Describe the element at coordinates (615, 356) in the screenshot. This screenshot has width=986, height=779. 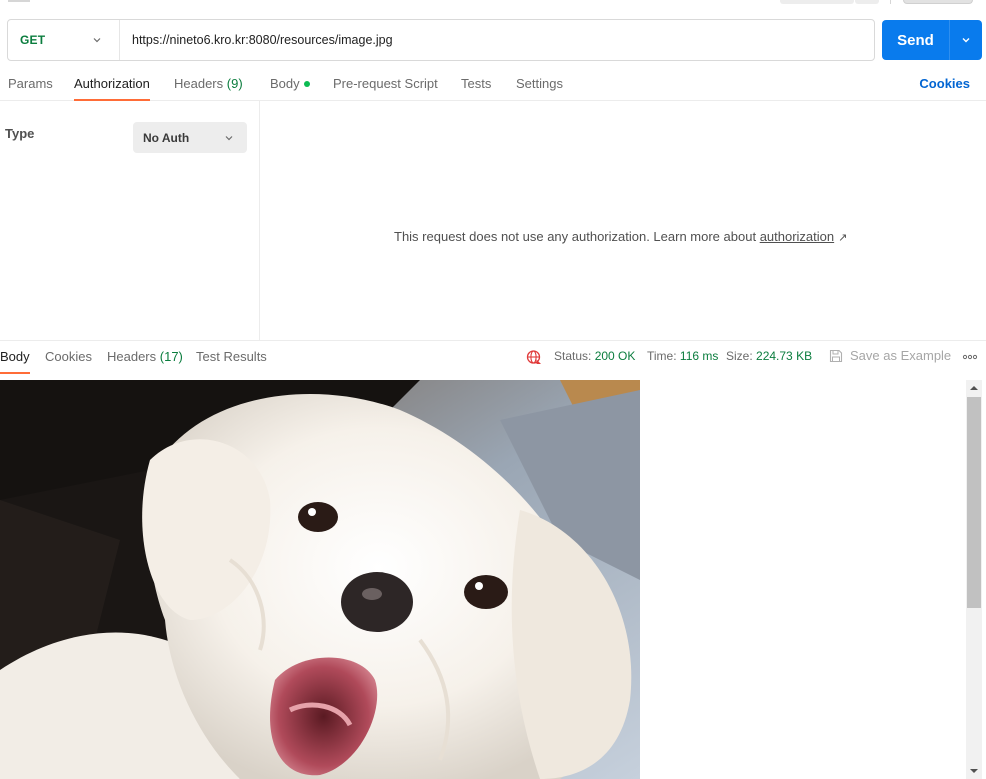
I see `status-value: 200 OK` at that location.